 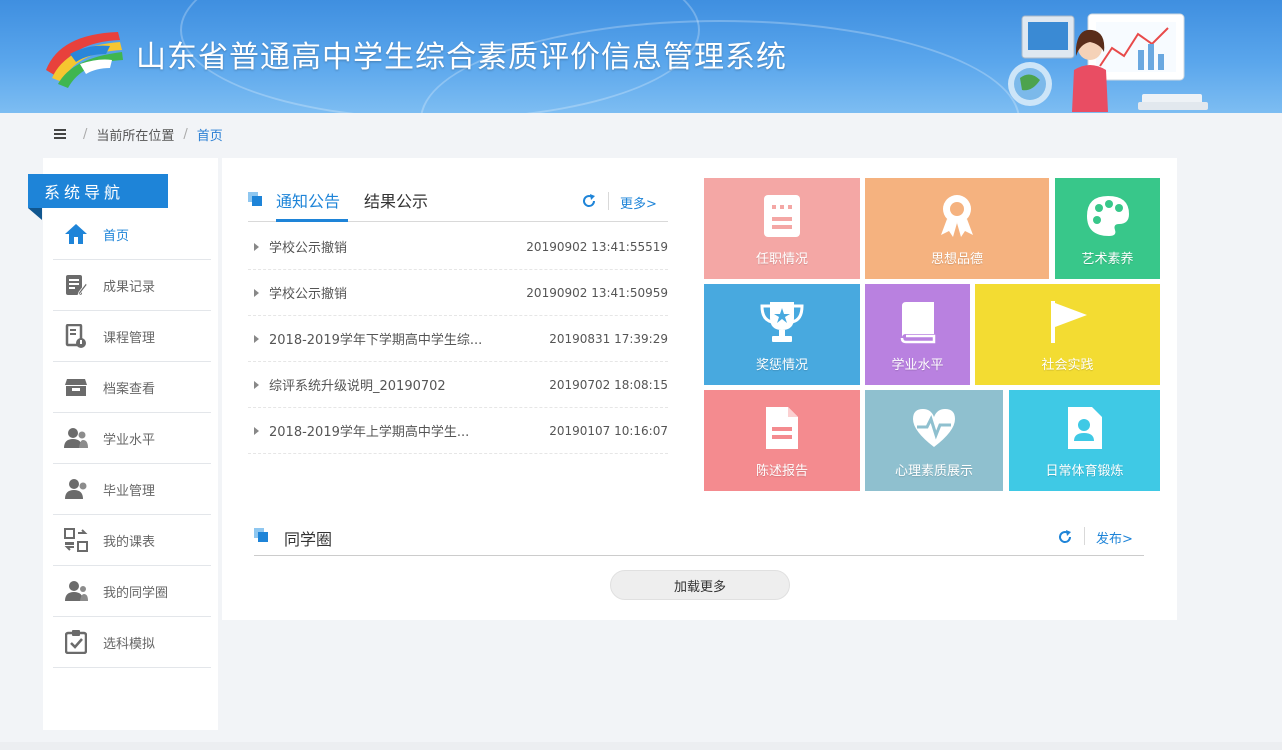 What do you see at coordinates (638, 202) in the screenshot?
I see `more-notices-link: 更多>` at bounding box center [638, 202].